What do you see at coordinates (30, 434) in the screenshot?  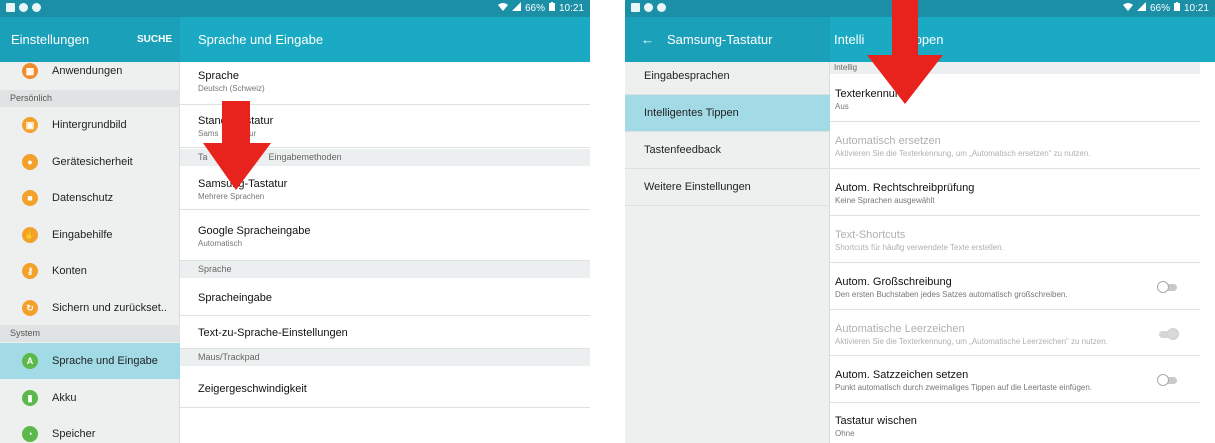 I see `storage-icon: ◔` at bounding box center [30, 434].